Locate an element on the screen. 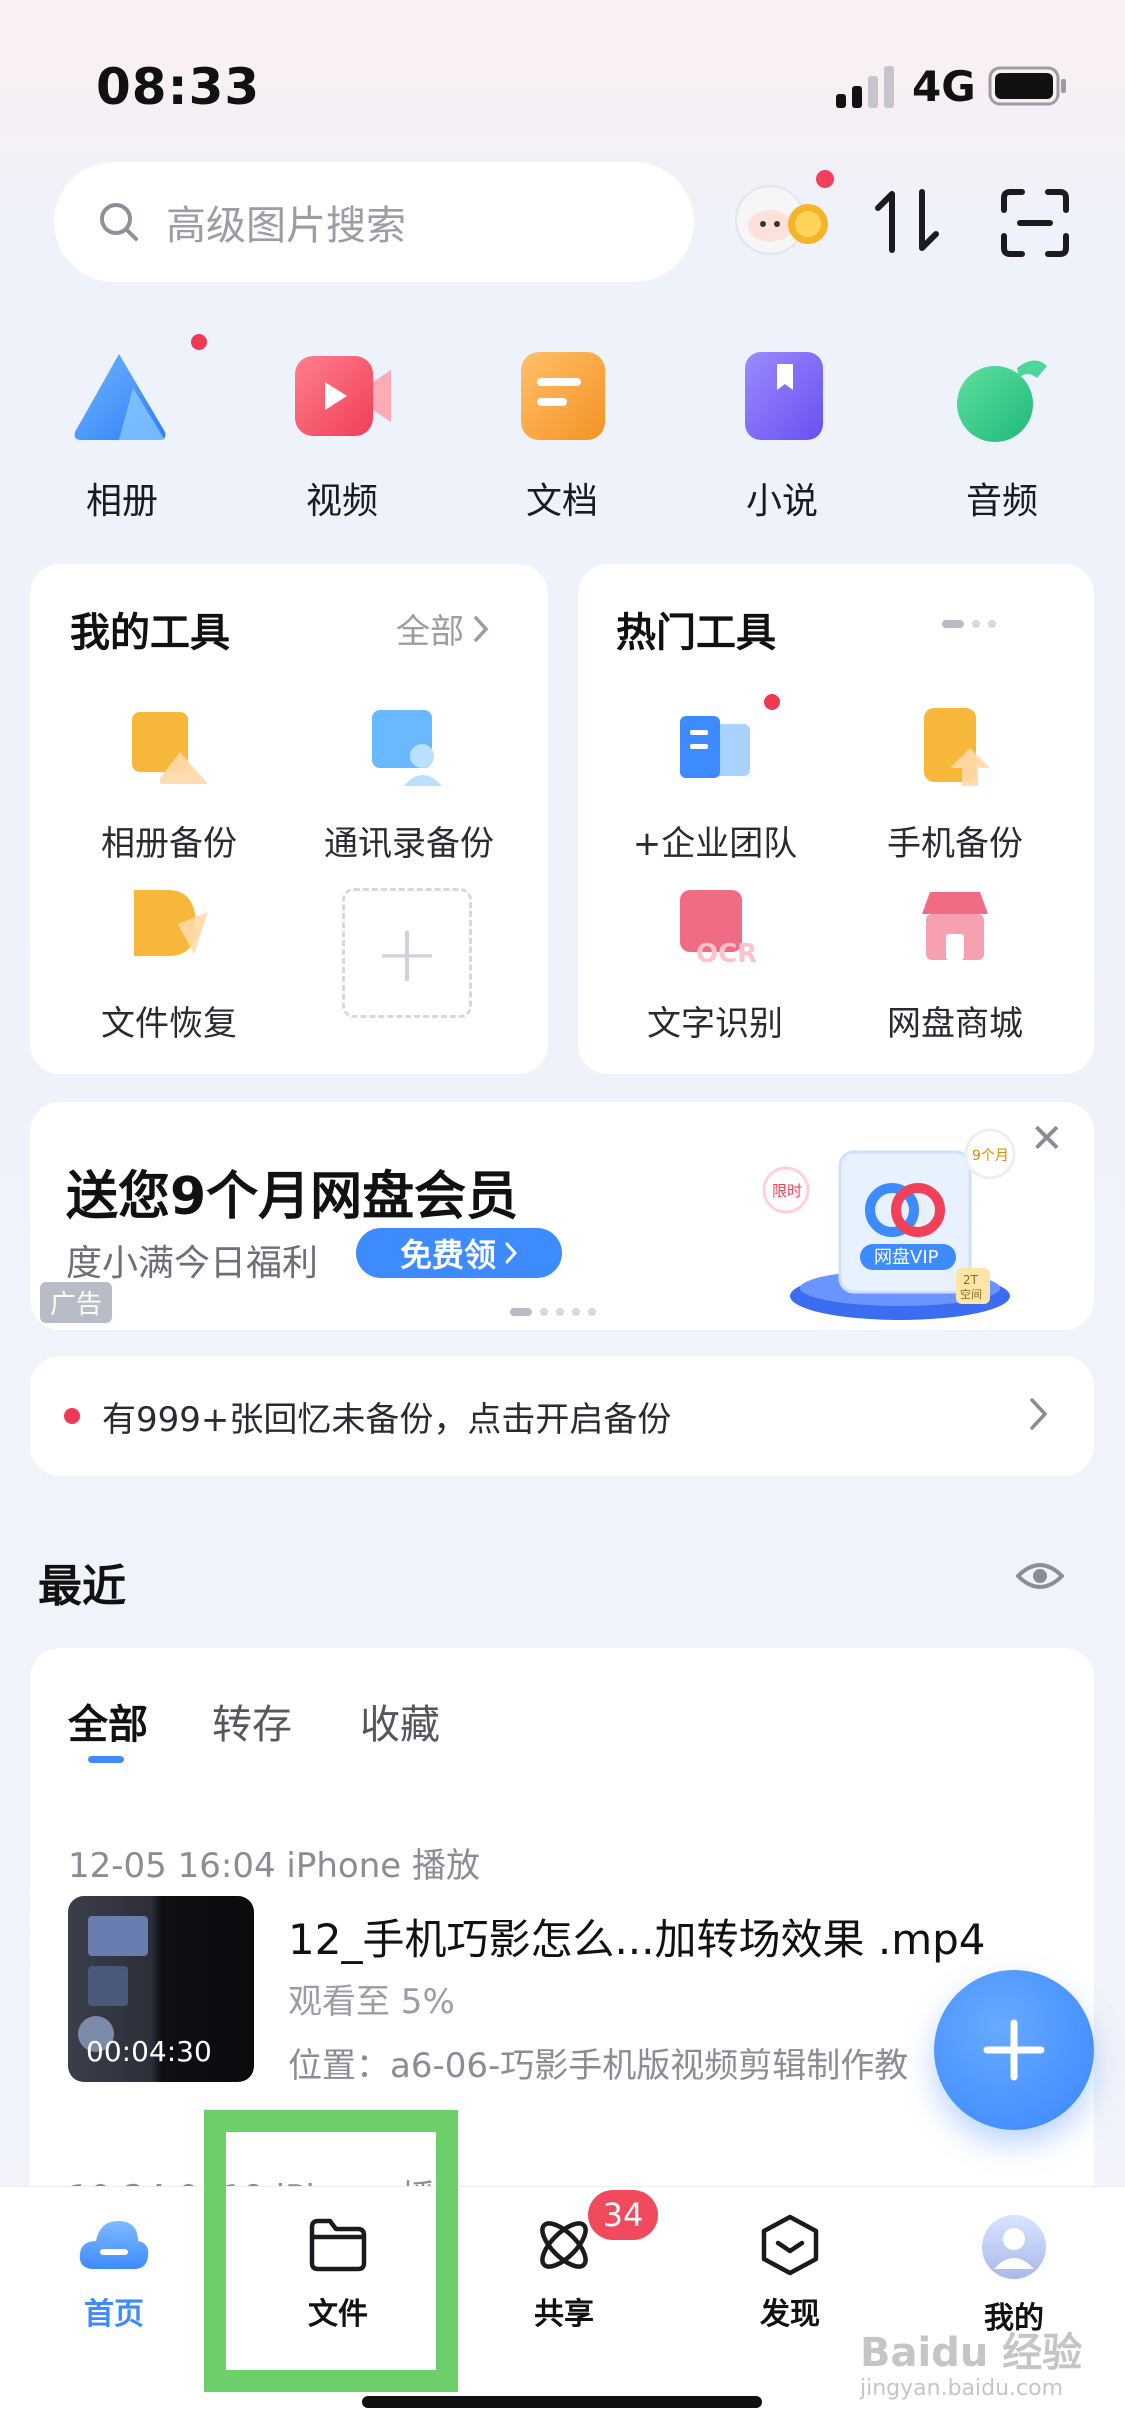 This screenshot has height=2436, width=1125. my-tools-all-link: 全部 is located at coordinates (443, 628).